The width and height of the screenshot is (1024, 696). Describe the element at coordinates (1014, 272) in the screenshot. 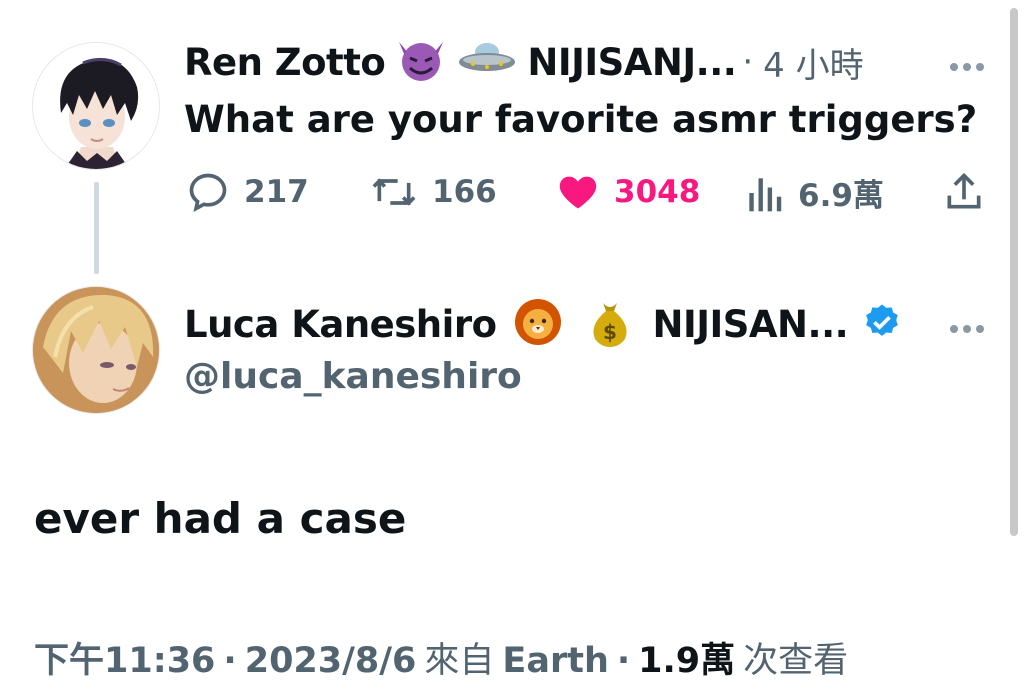

I see `scrollbar` at that location.